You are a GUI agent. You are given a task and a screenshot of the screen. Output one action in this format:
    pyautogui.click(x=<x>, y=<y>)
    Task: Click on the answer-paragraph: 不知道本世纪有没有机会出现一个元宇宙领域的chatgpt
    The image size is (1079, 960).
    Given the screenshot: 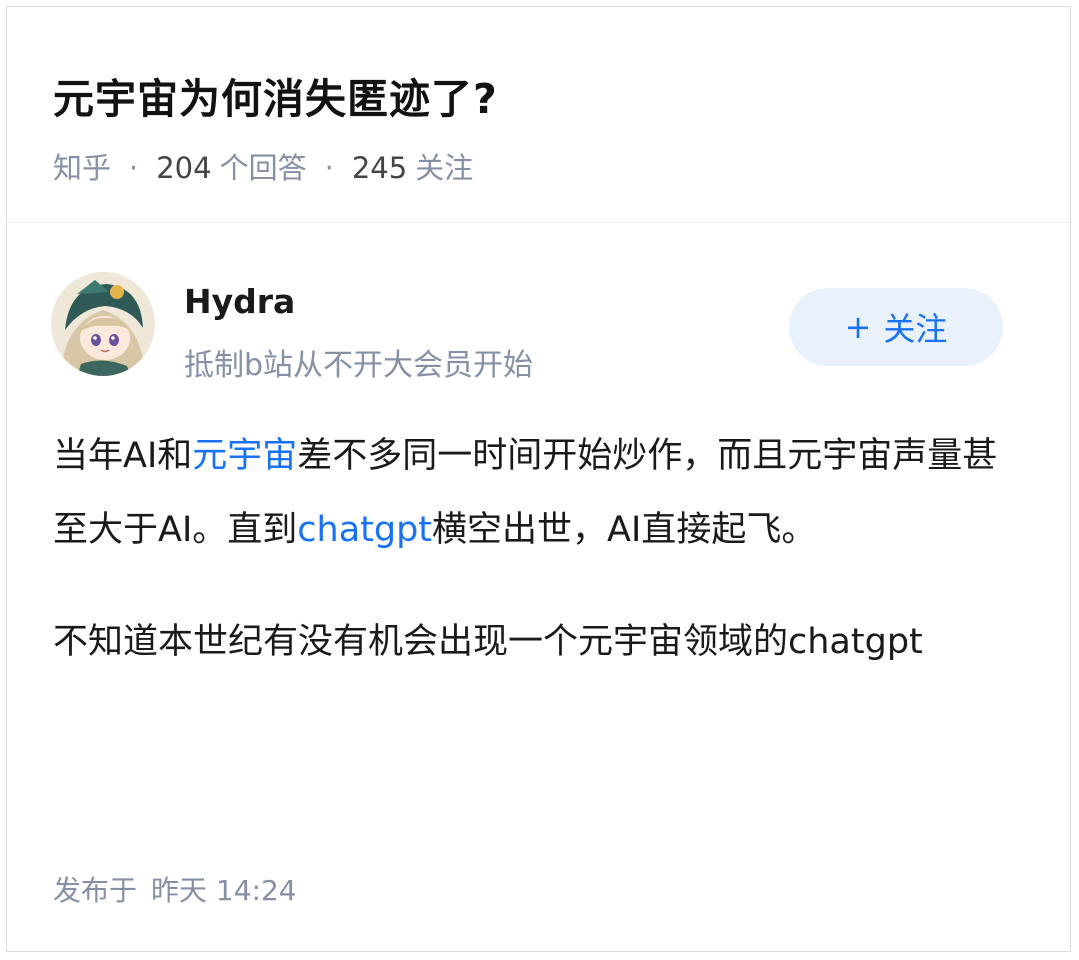 What is the action you would take?
    pyautogui.click(x=488, y=642)
    